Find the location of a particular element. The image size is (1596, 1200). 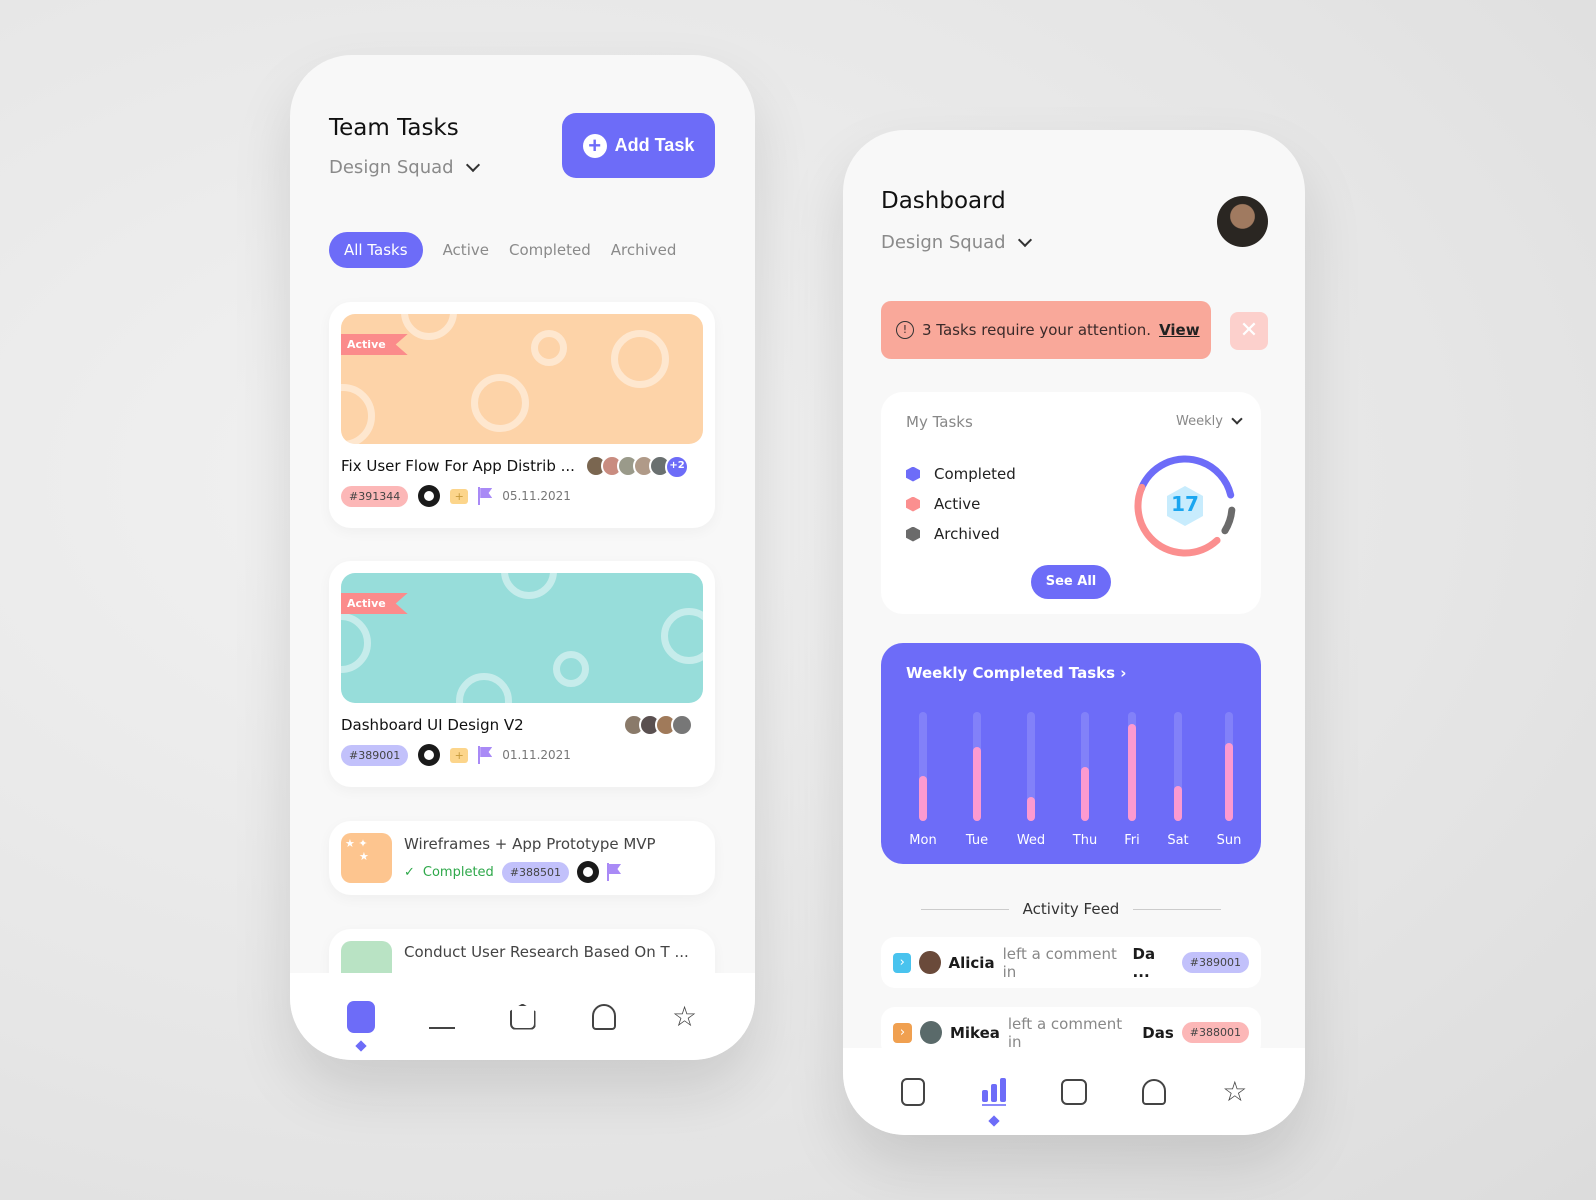

see-all-button: See All is located at coordinates (1071, 582).